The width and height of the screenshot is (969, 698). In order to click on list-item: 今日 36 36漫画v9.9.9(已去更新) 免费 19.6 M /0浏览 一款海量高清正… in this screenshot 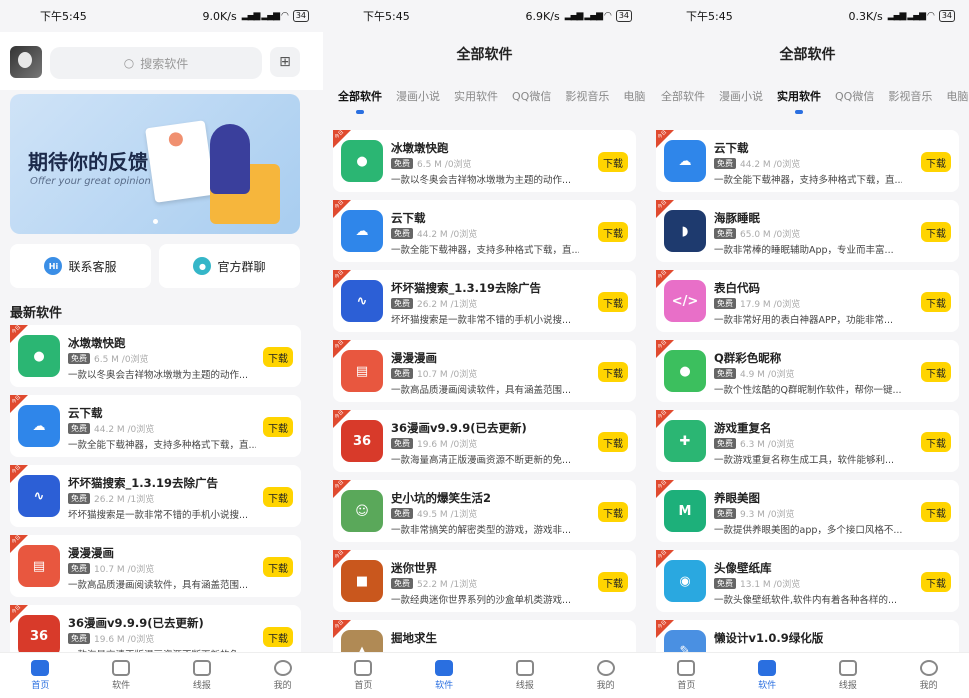, I will do `click(484, 440)`.